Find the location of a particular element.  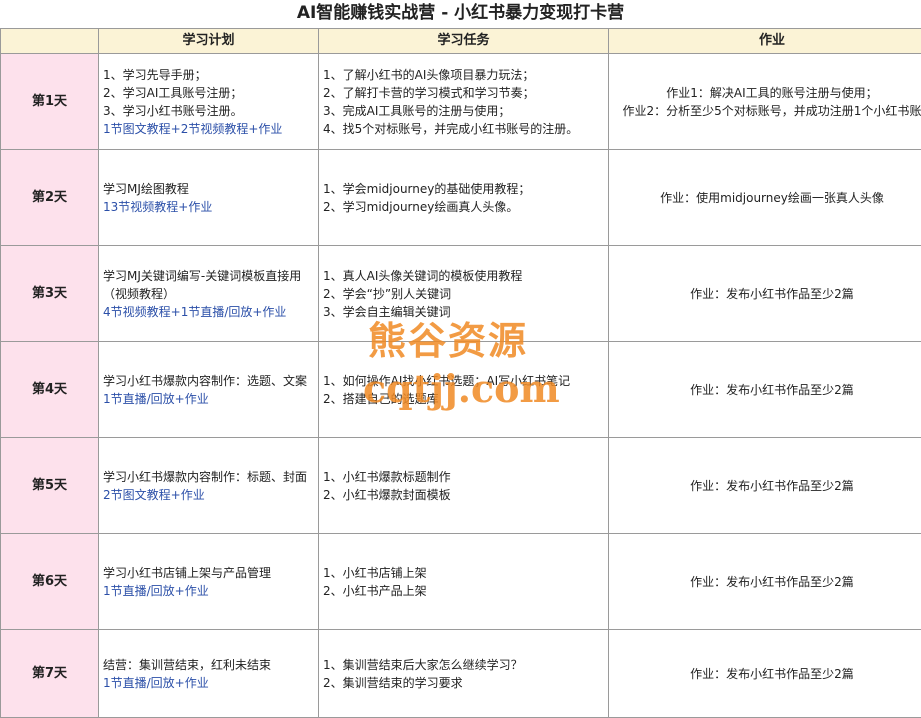

homework-line: 作业2：分析至少5个对标账号，并成功注册1个小红书账 is located at coordinates (766, 111).